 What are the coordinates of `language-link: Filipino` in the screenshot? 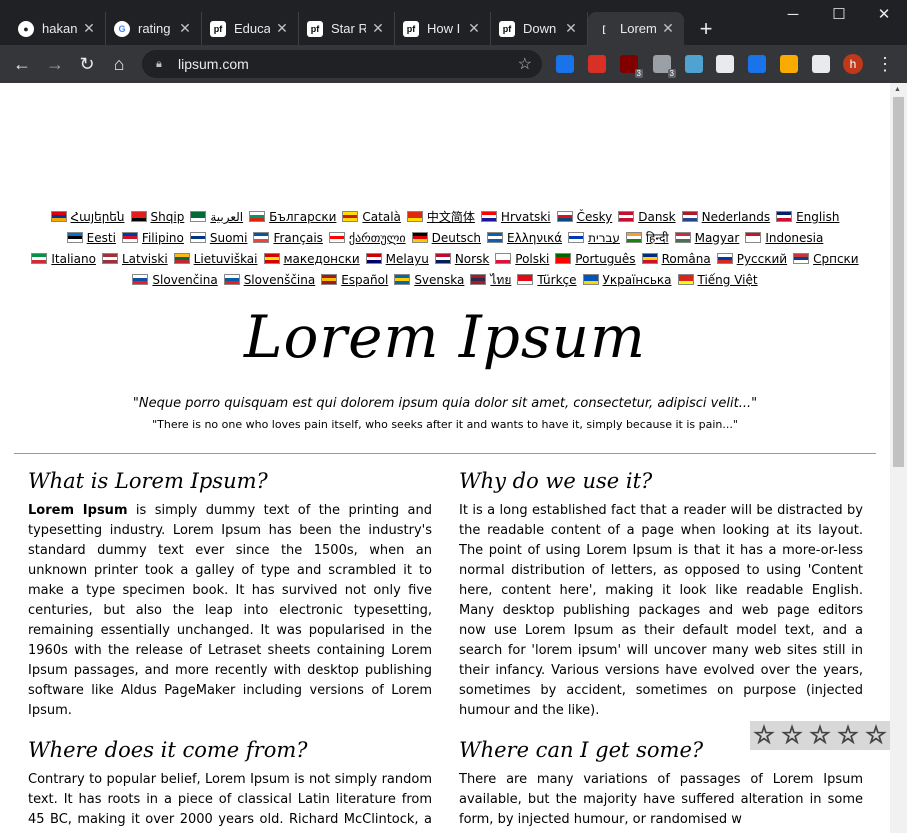 It's located at (152, 238).